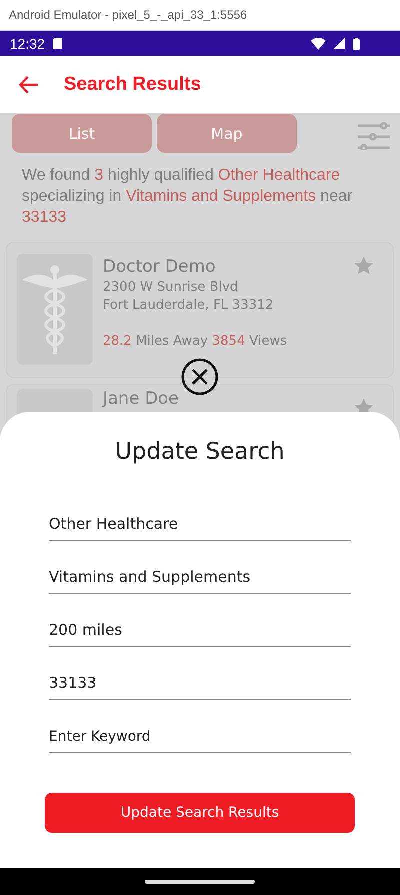 This screenshot has height=895, width=400. I want to click on battery-icon, so click(356, 44).